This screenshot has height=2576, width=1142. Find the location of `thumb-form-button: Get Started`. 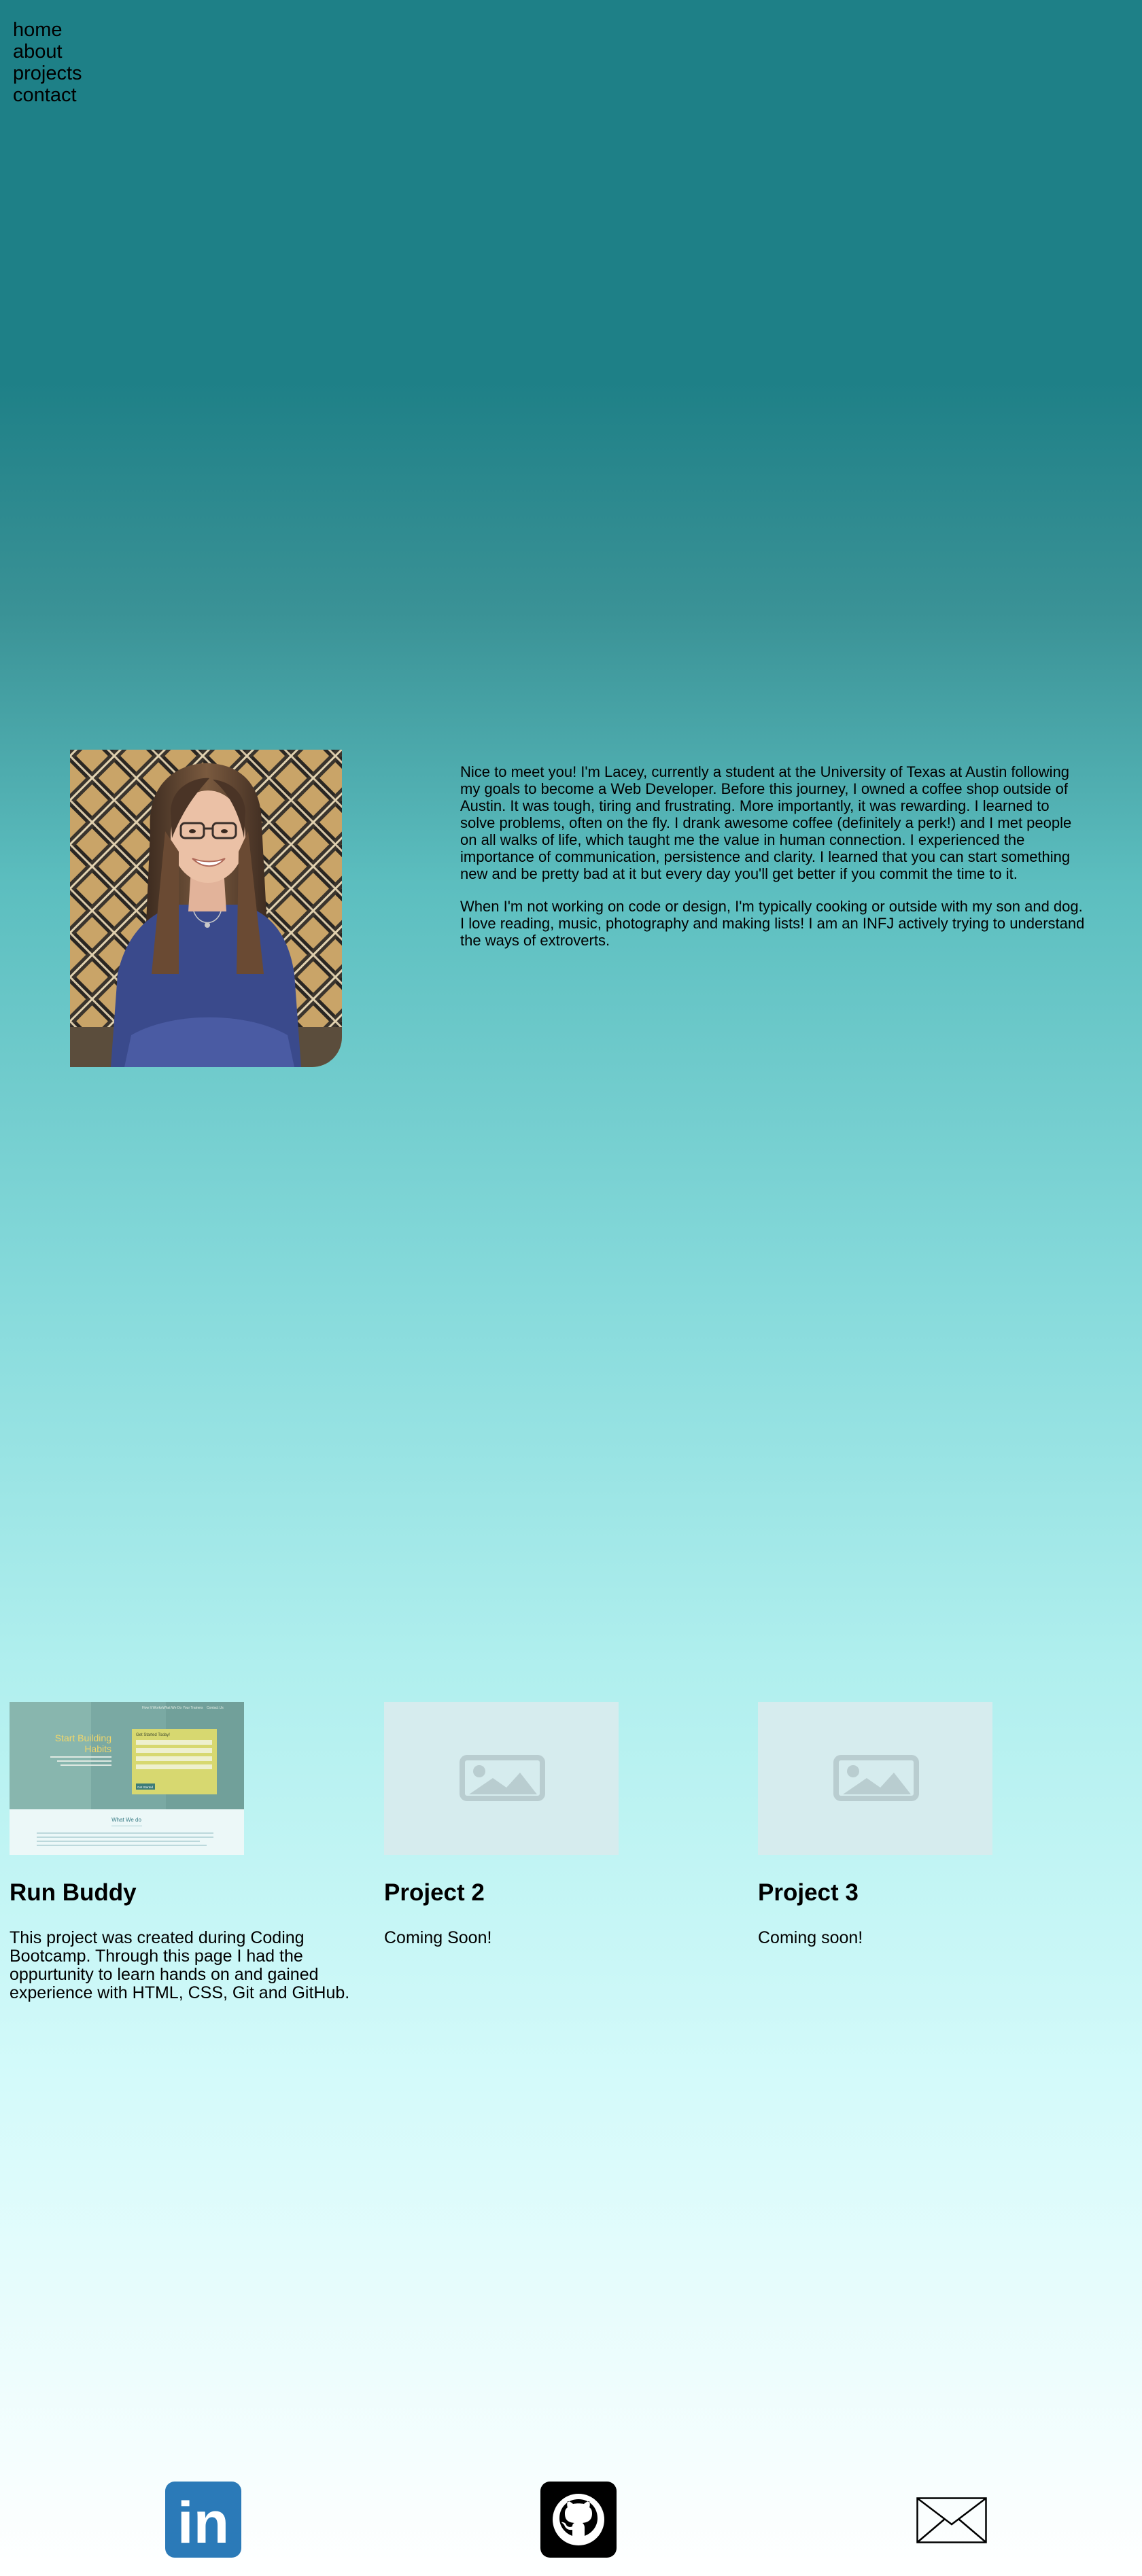

thumb-form-button: Get Started is located at coordinates (146, 1787).